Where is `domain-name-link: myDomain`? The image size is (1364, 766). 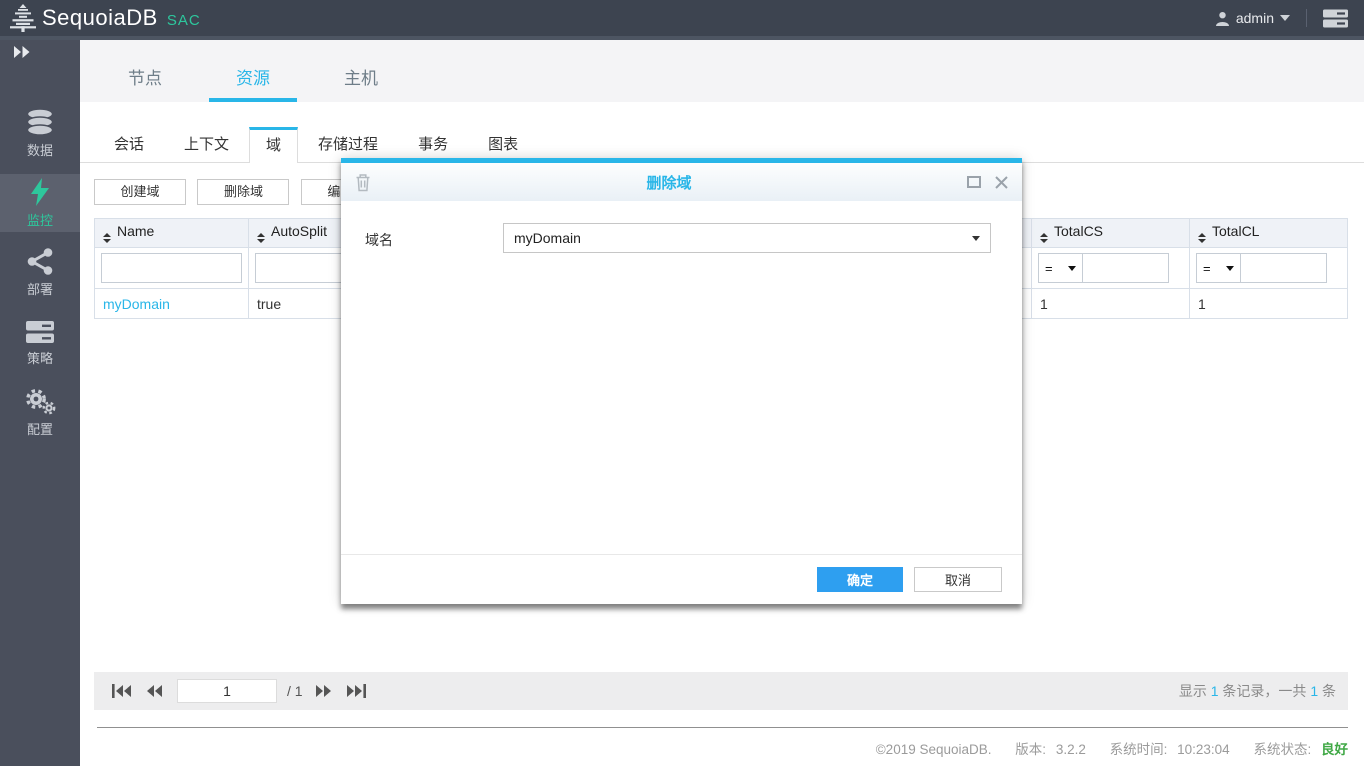 domain-name-link: myDomain is located at coordinates (136, 304).